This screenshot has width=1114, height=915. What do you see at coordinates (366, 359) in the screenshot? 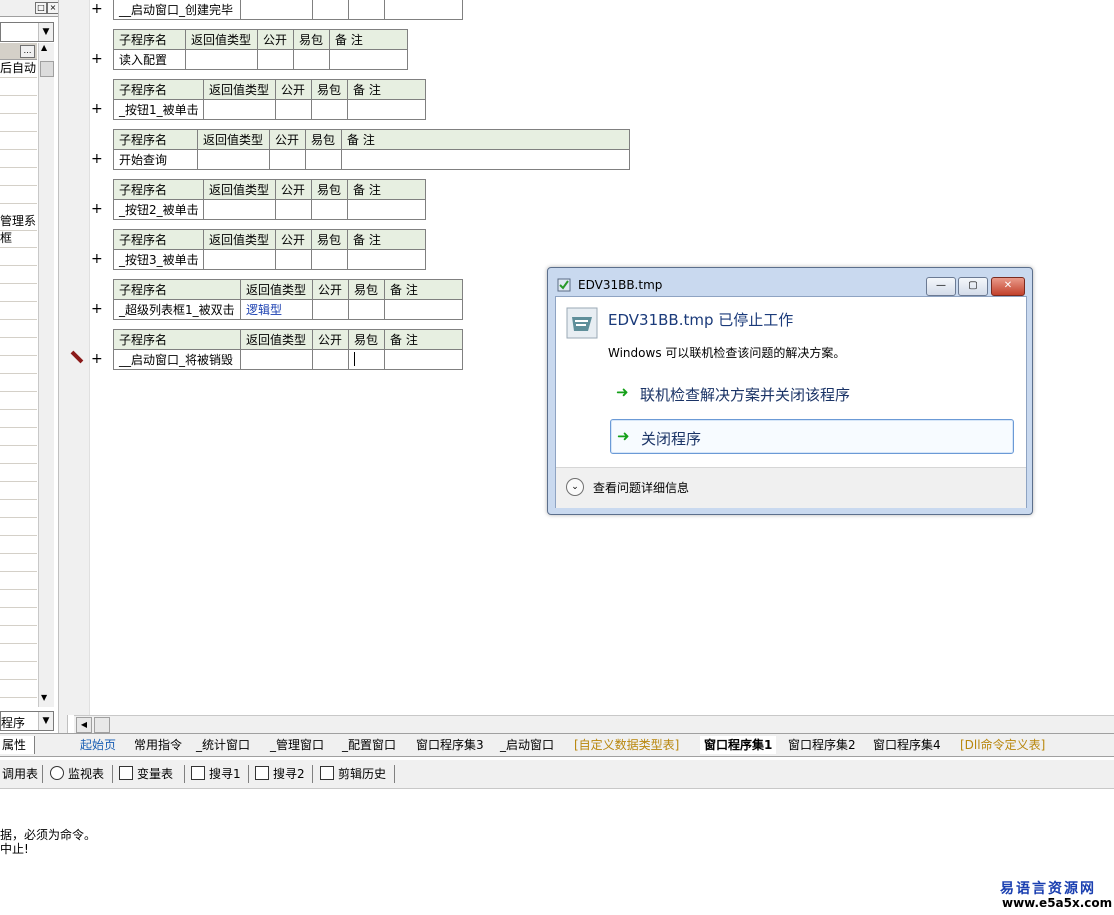
I see `text-cursor-cell` at bounding box center [366, 359].